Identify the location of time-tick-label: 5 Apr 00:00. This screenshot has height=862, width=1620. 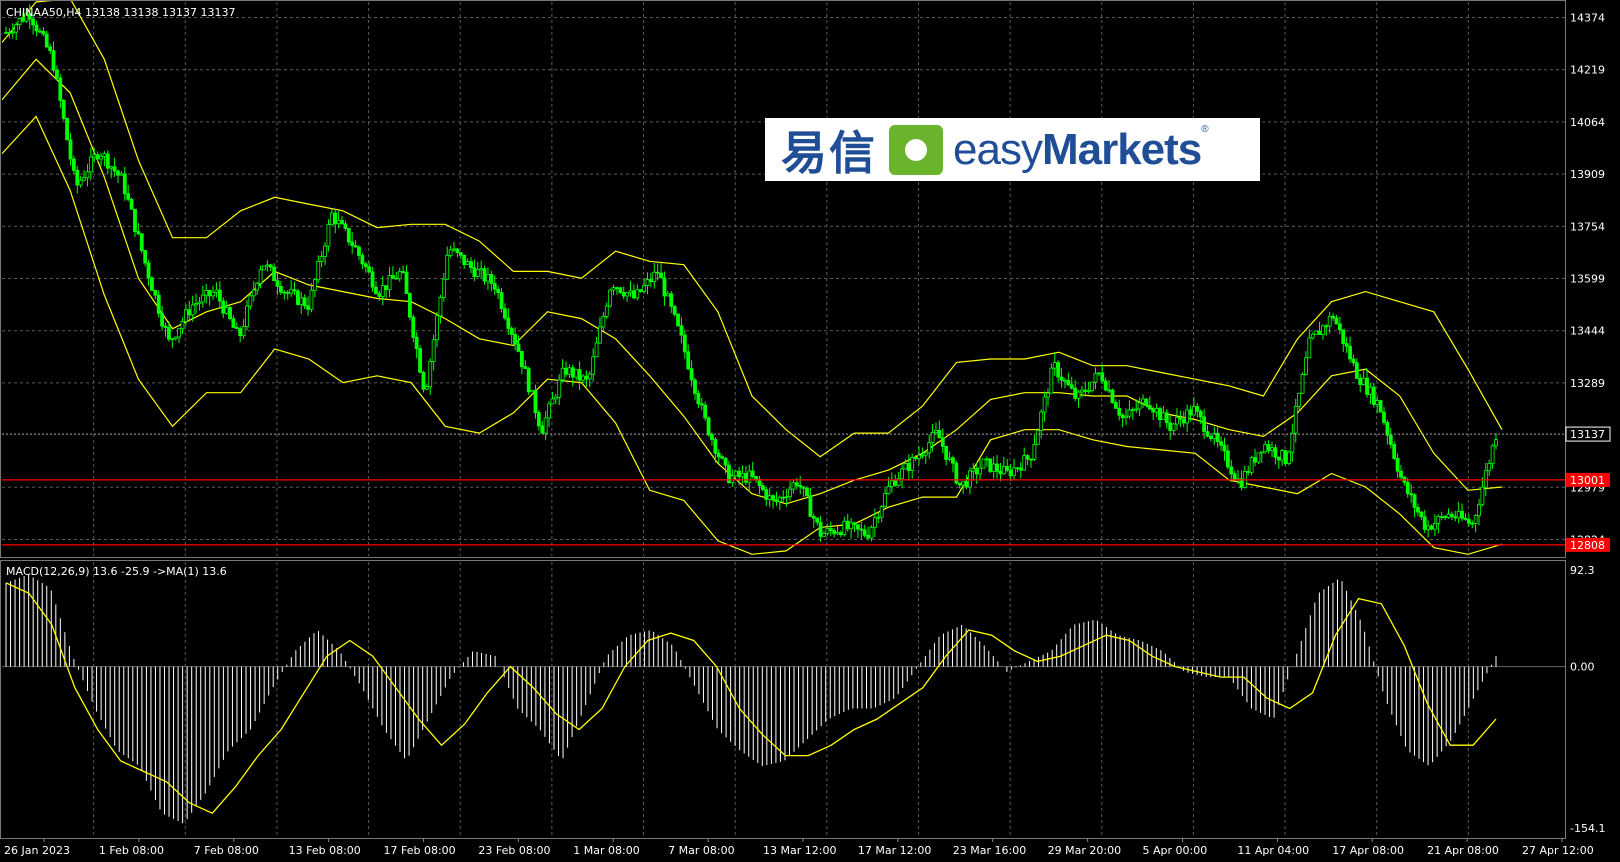
(1175, 850).